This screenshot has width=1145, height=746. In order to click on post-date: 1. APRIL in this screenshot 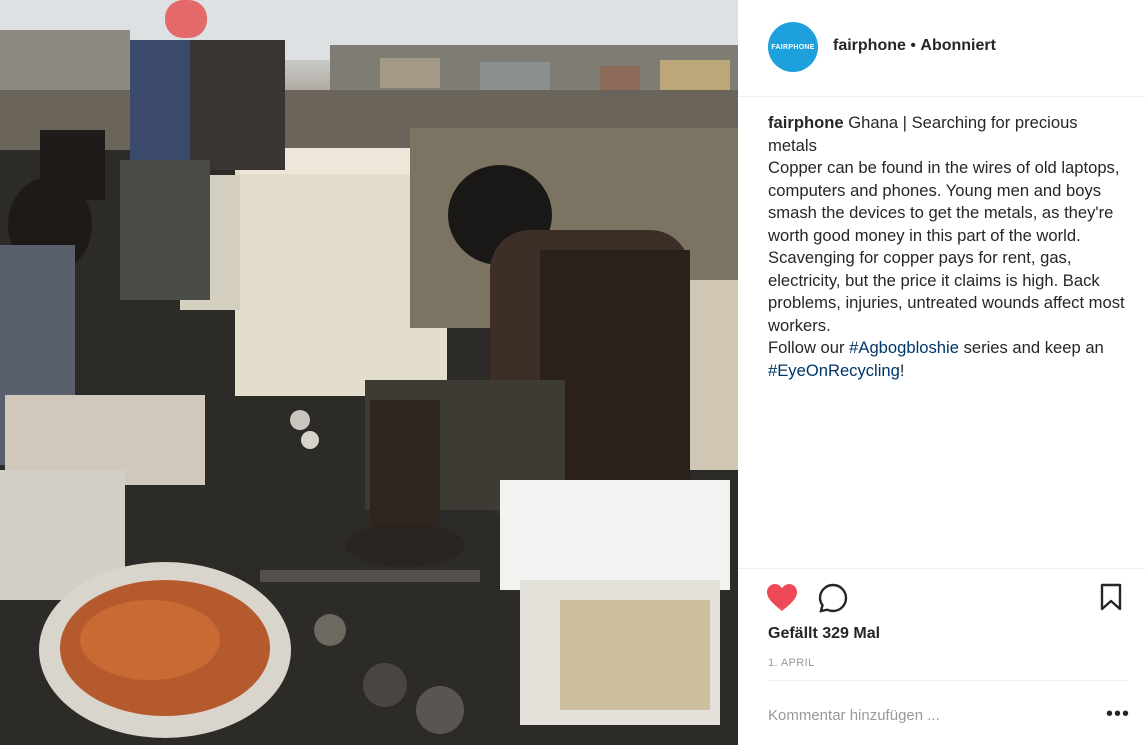, I will do `click(791, 663)`.